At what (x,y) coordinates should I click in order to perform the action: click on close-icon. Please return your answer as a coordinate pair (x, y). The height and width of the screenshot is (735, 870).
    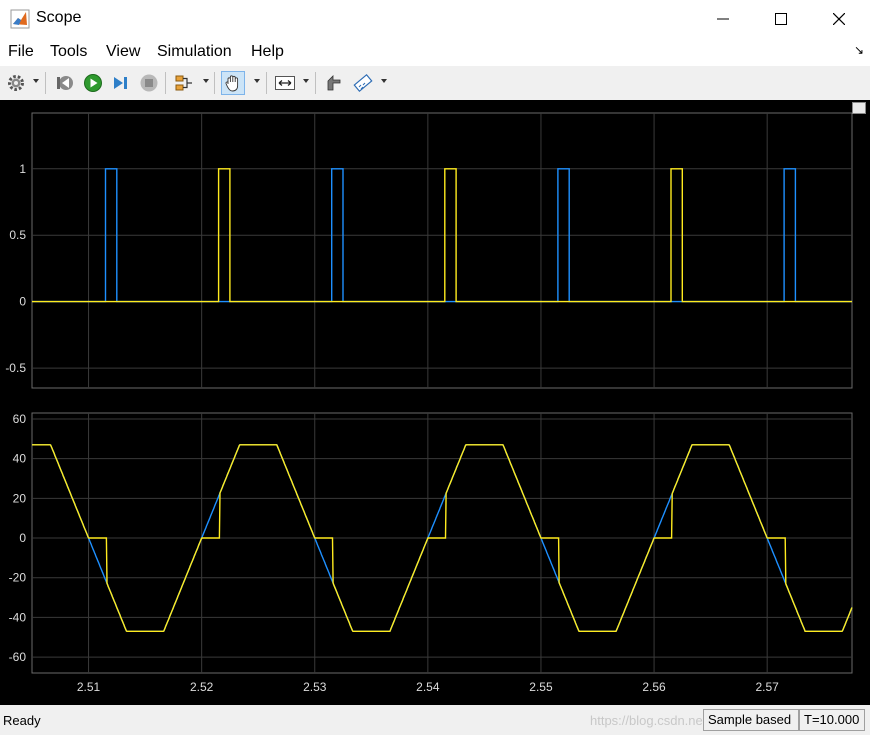
    Looking at the image, I should click on (839, 19).